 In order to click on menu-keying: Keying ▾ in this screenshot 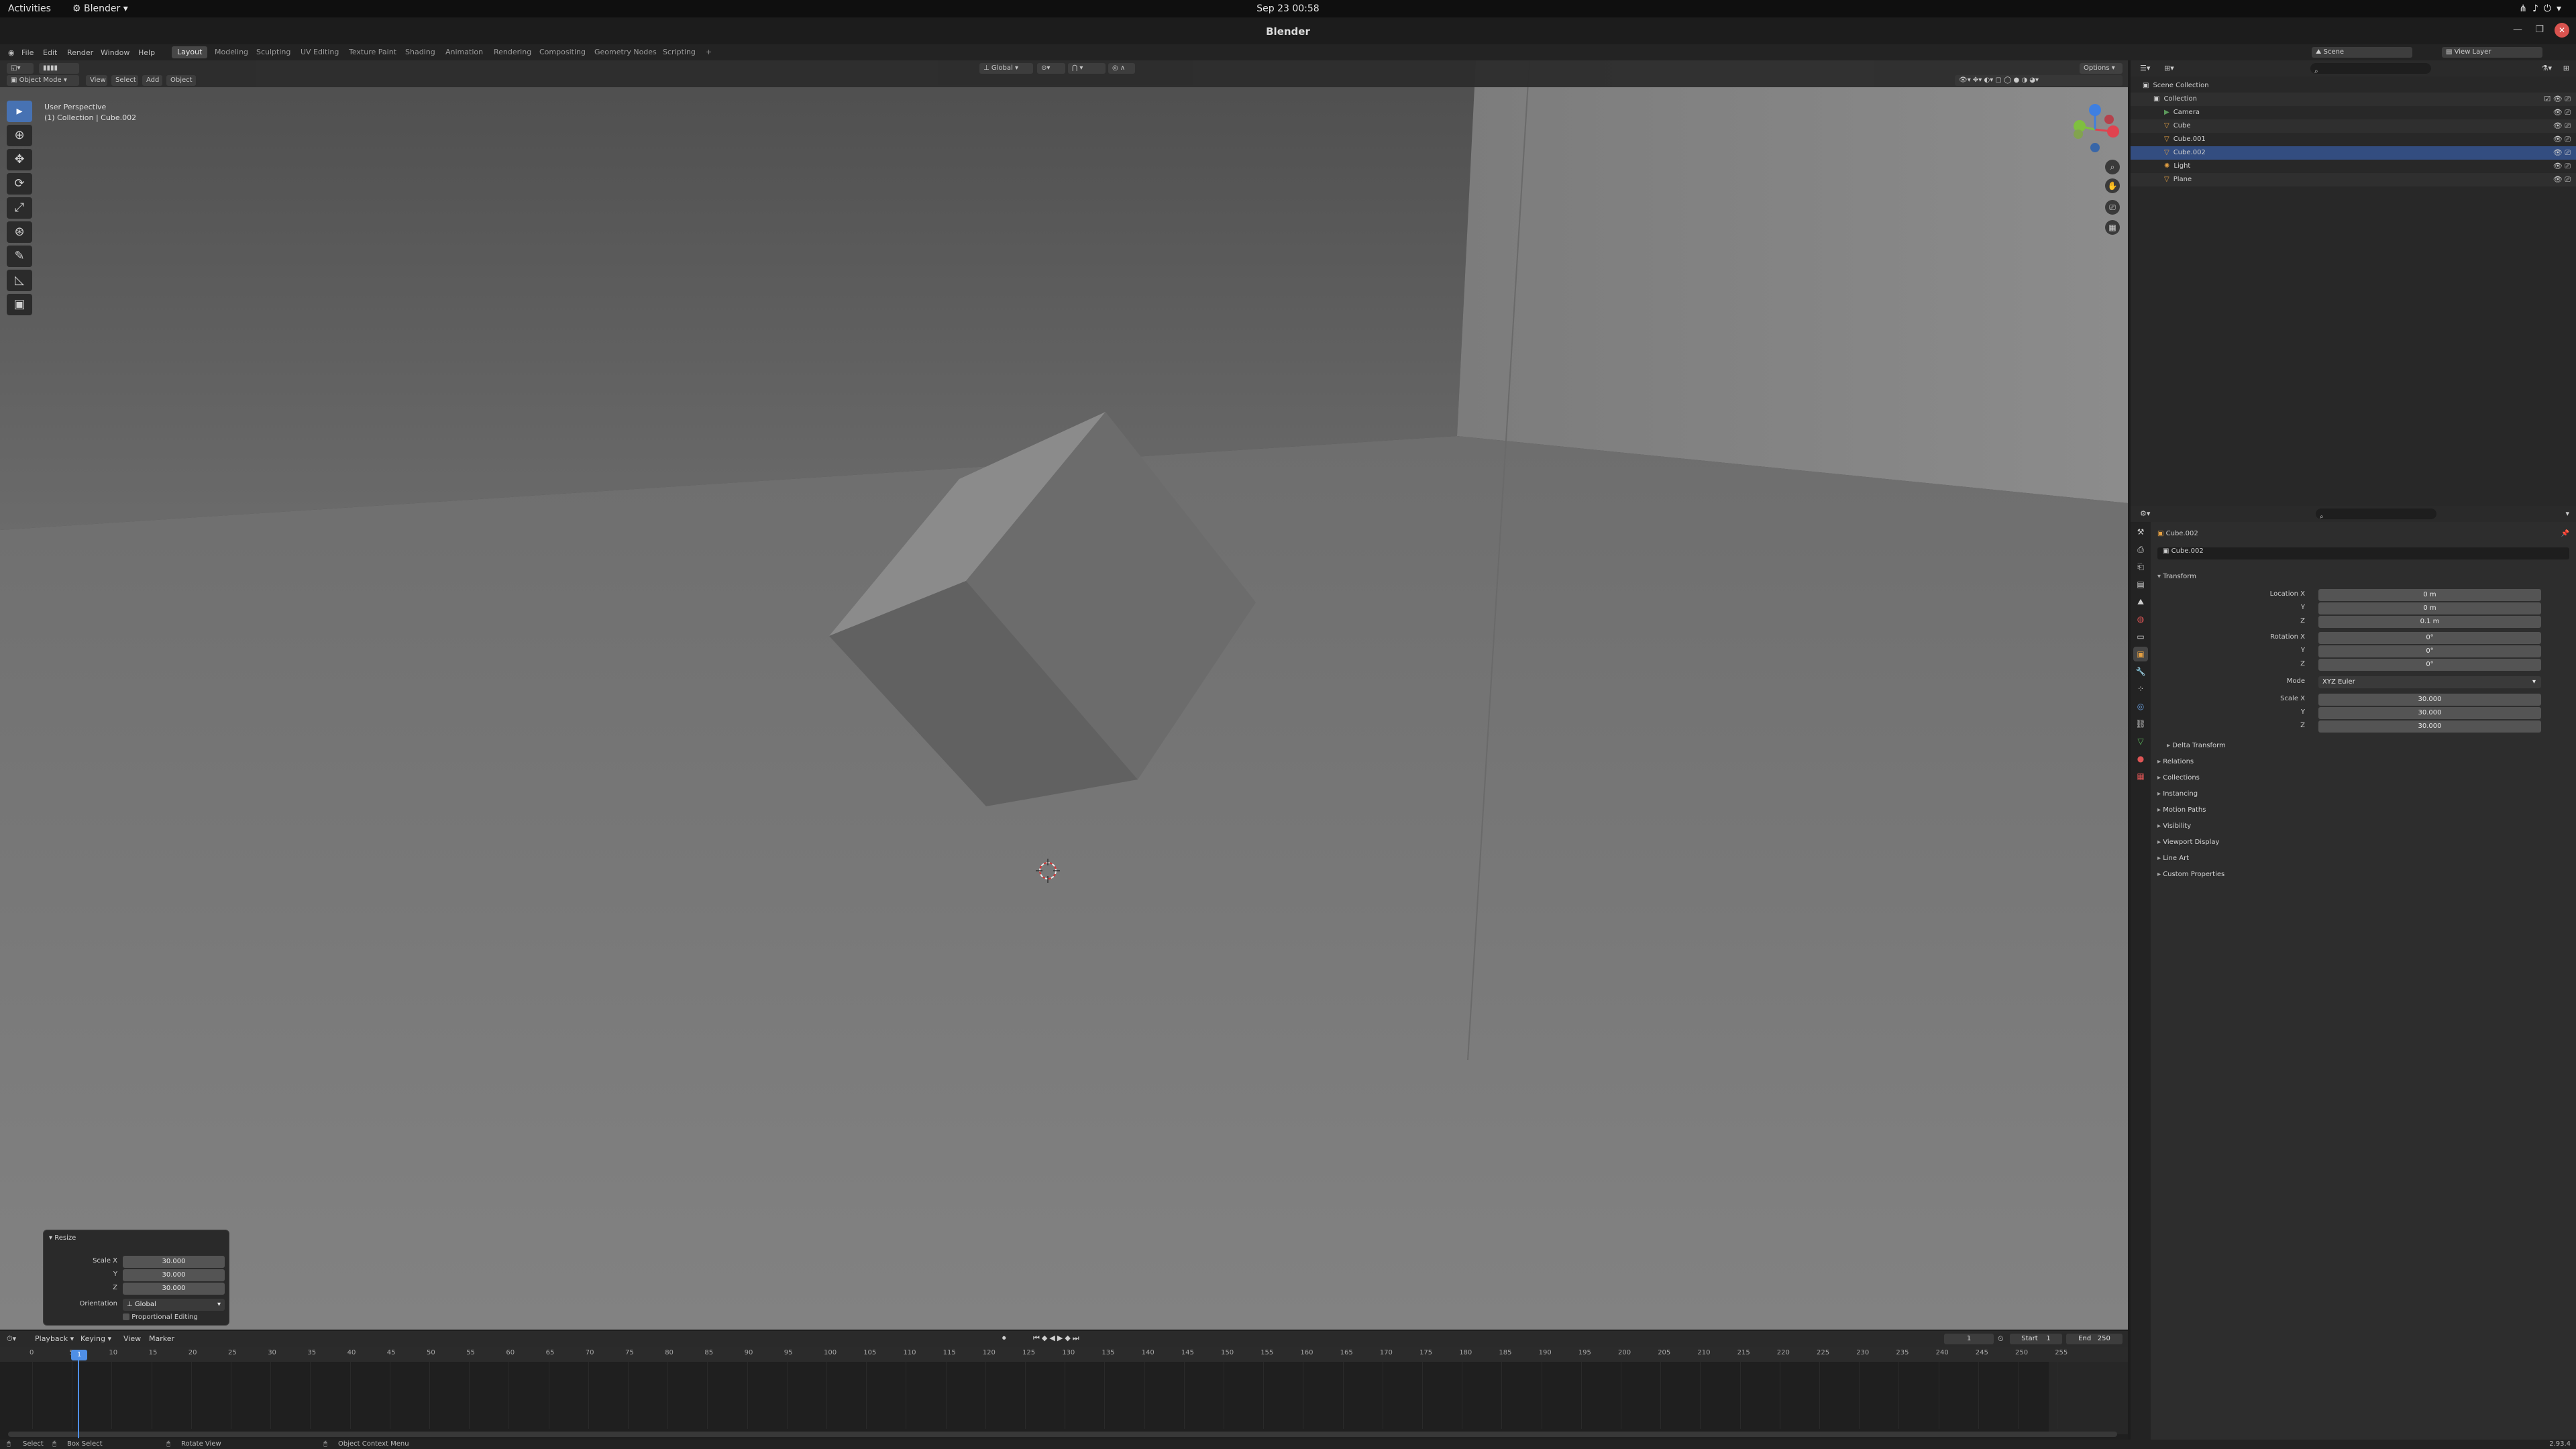, I will do `click(95, 1338)`.